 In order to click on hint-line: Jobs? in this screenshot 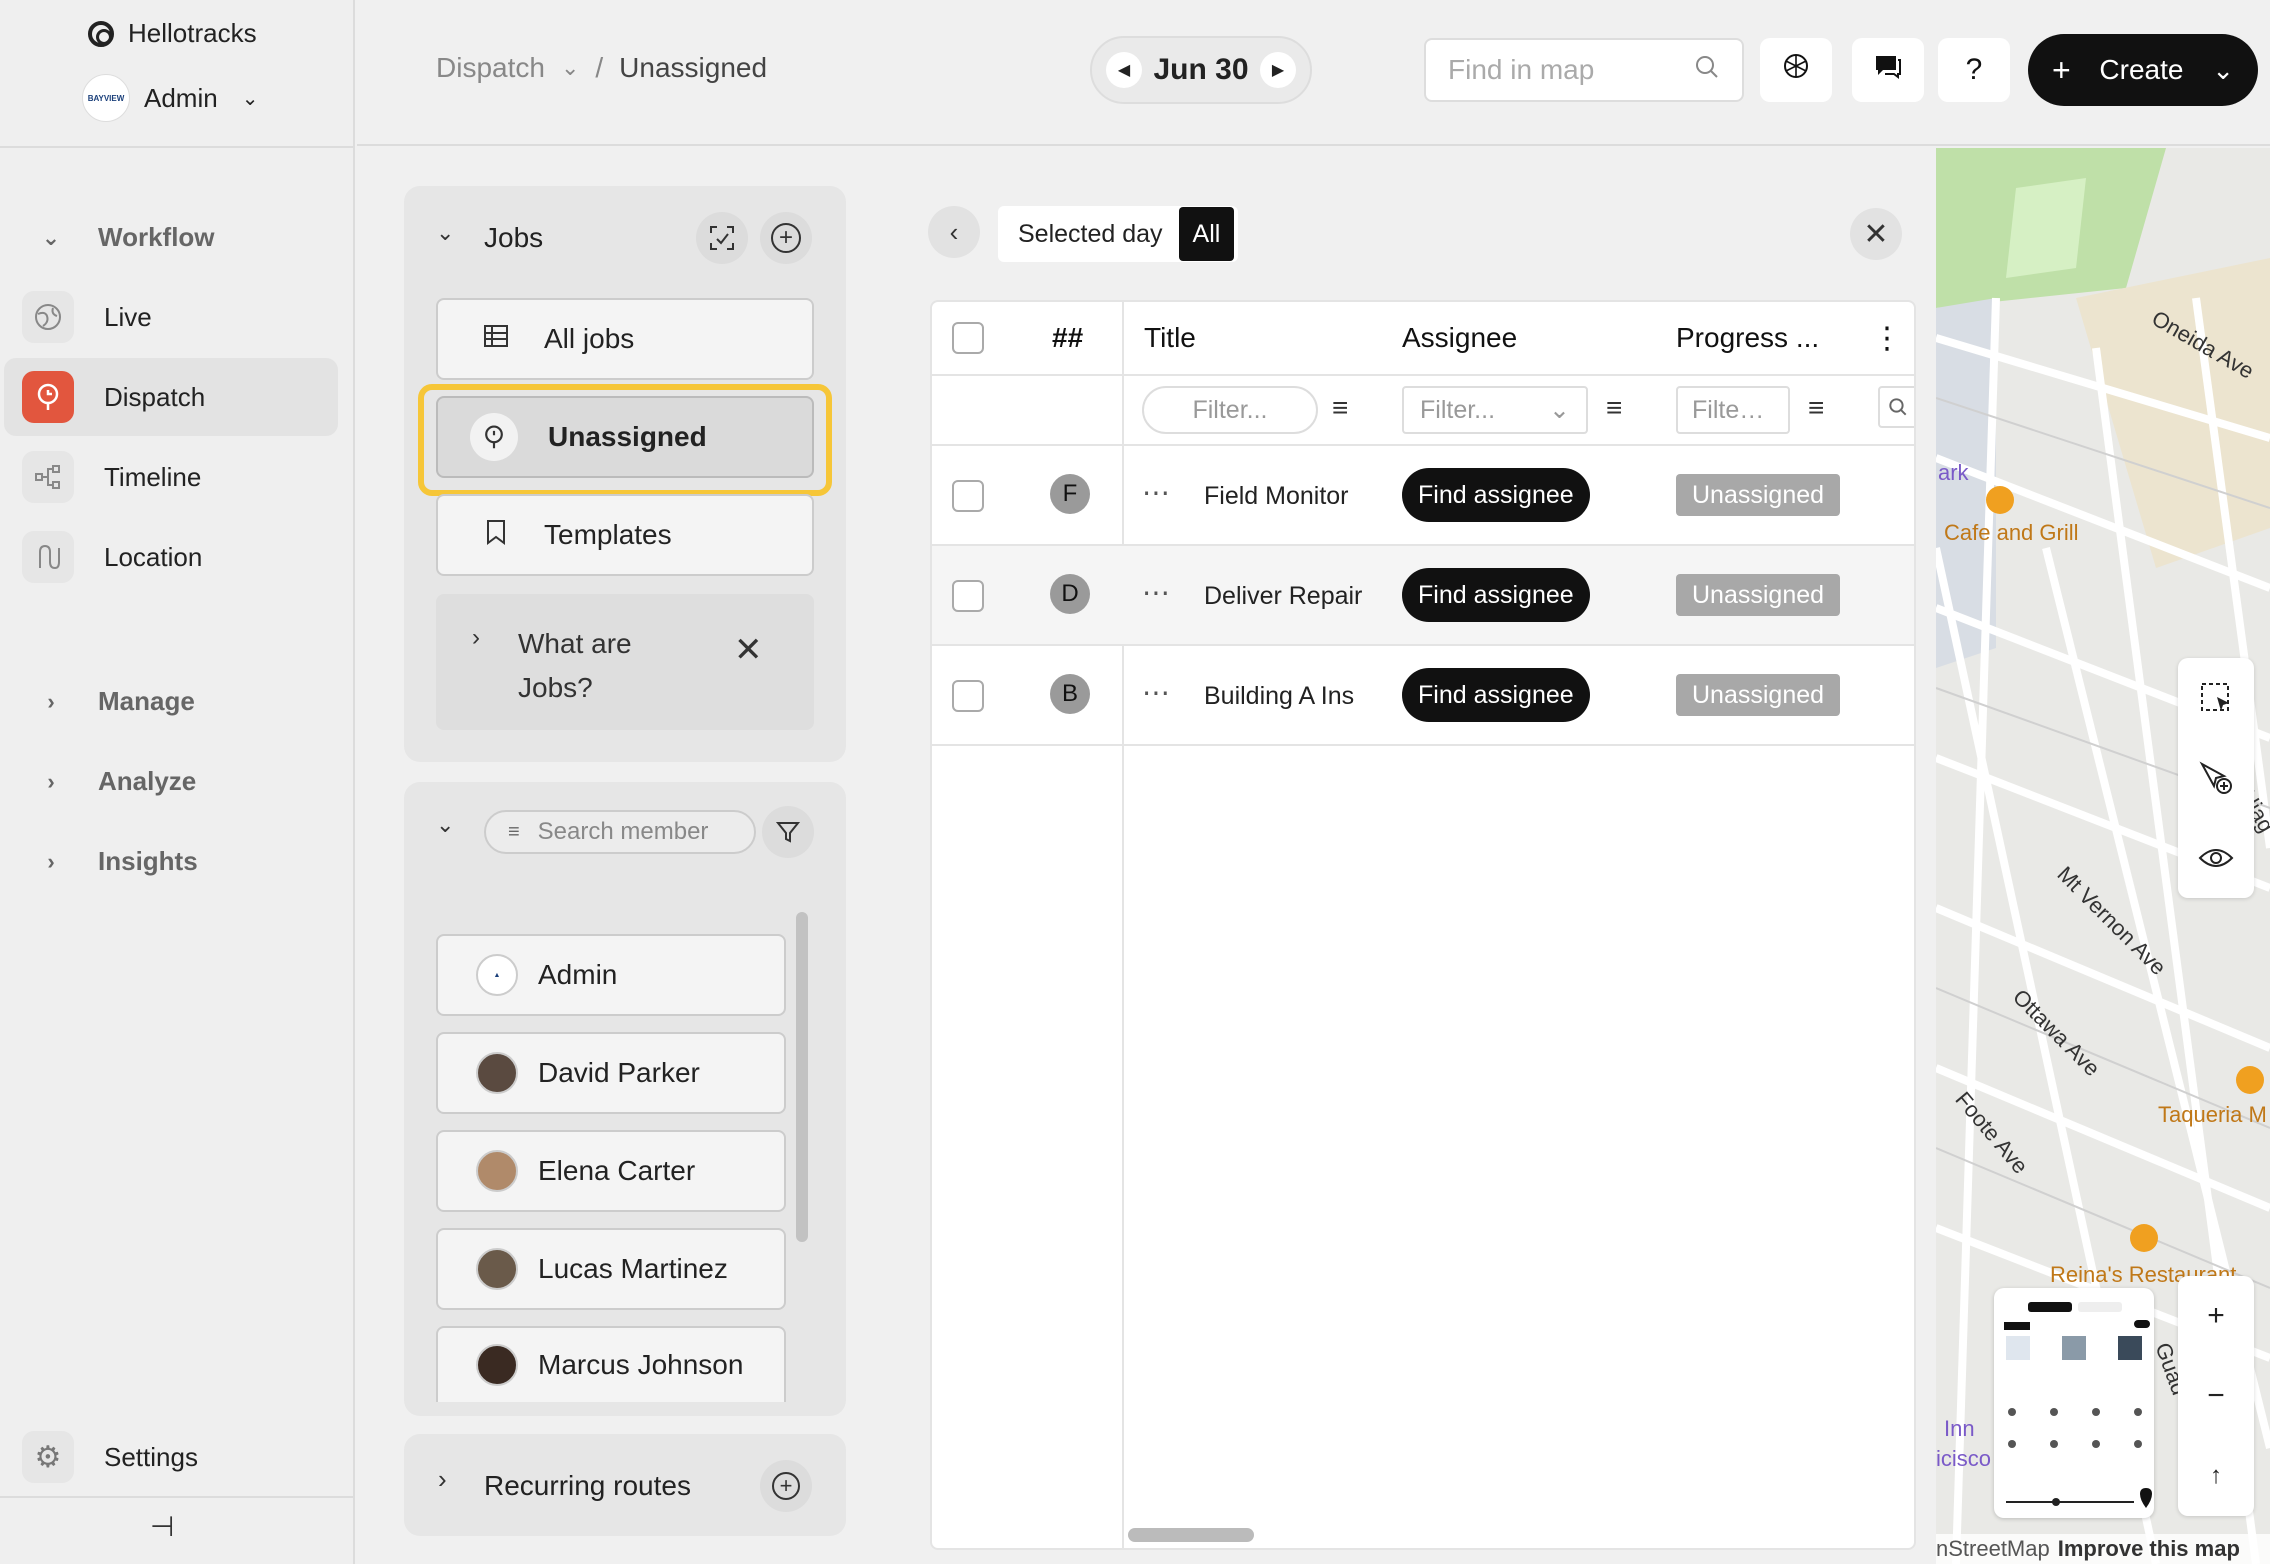, I will do `click(555, 687)`.